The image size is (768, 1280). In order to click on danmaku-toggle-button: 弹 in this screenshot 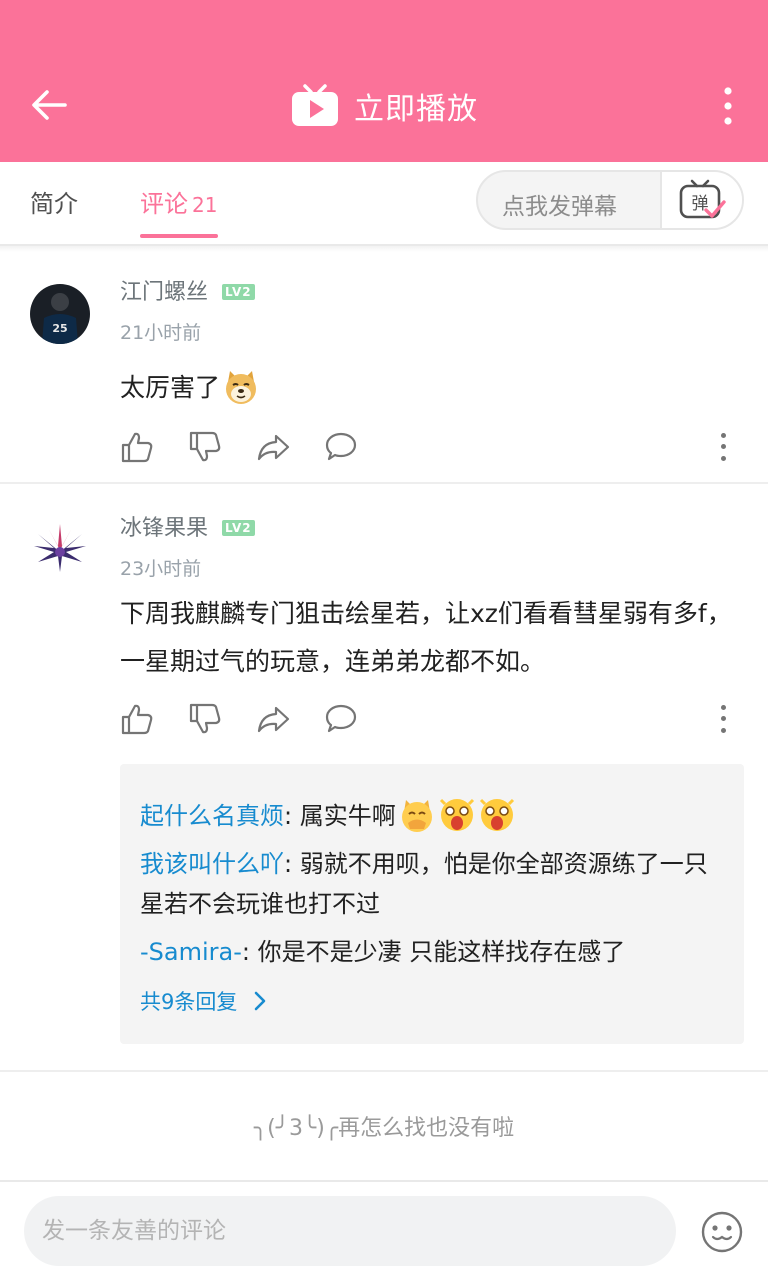, I will do `click(701, 200)`.